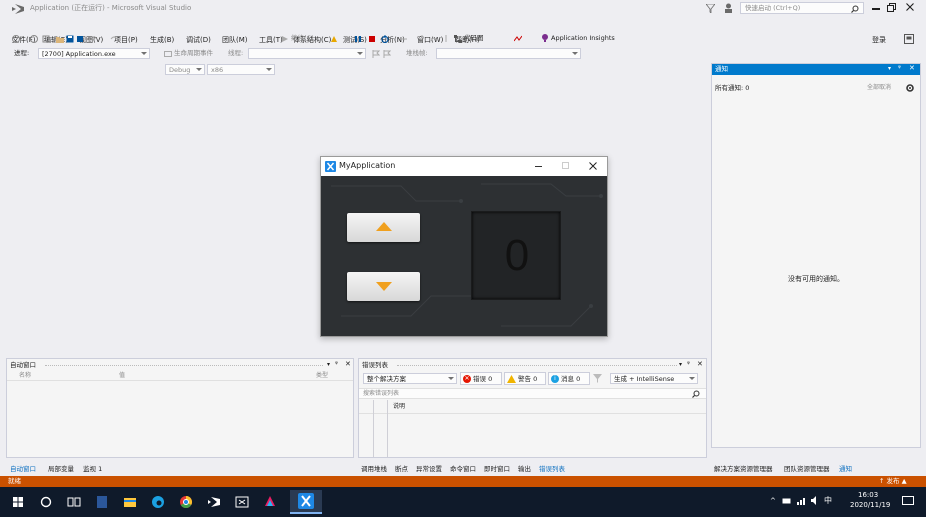 This screenshot has width=926, height=517. What do you see at coordinates (61, 468) in the screenshot?
I see `tab-locals: 局部变量` at bounding box center [61, 468].